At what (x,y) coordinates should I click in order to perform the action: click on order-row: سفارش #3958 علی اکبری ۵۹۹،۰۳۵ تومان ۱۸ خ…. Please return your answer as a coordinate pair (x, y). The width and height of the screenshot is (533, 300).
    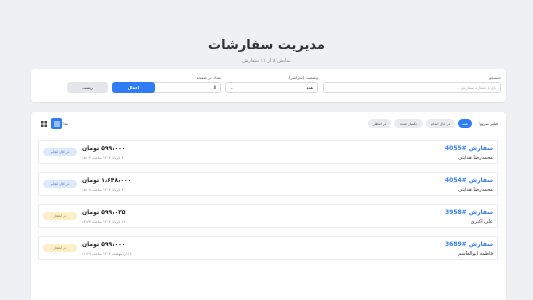
    Looking at the image, I should click on (268, 216).